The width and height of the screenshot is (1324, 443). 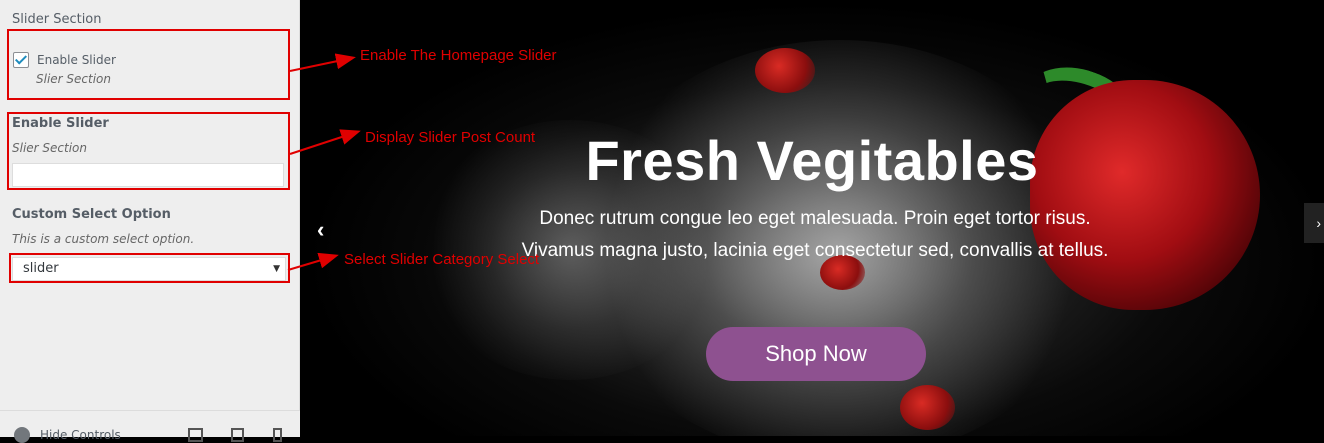 I want to click on customizer-footer: Hide Controls, so click(x=150, y=426).